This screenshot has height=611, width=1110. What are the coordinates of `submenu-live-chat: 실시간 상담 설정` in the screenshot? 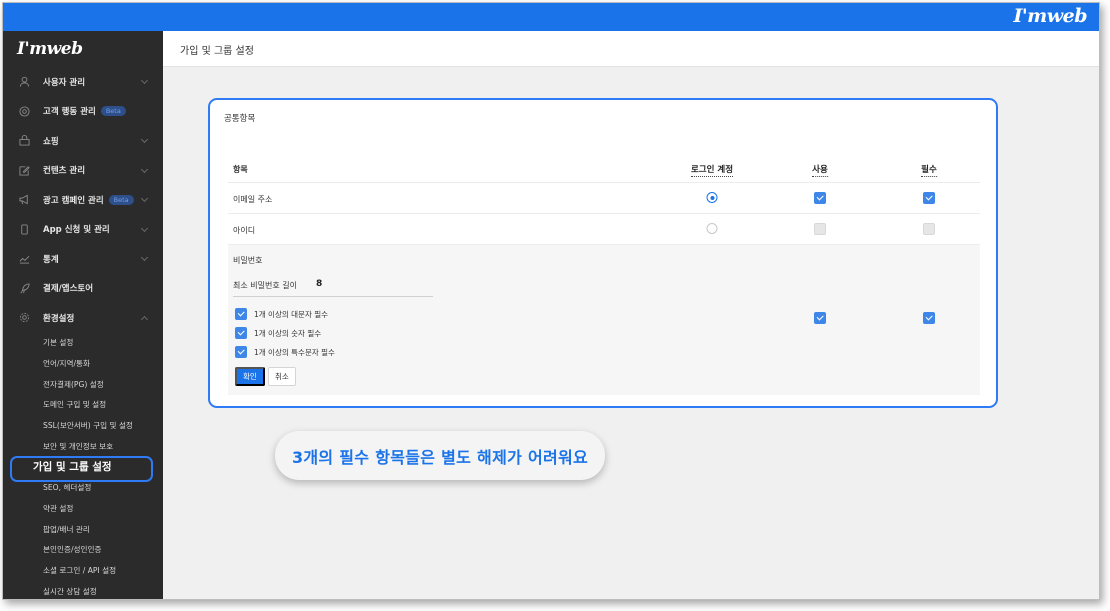 It's located at (83, 590).